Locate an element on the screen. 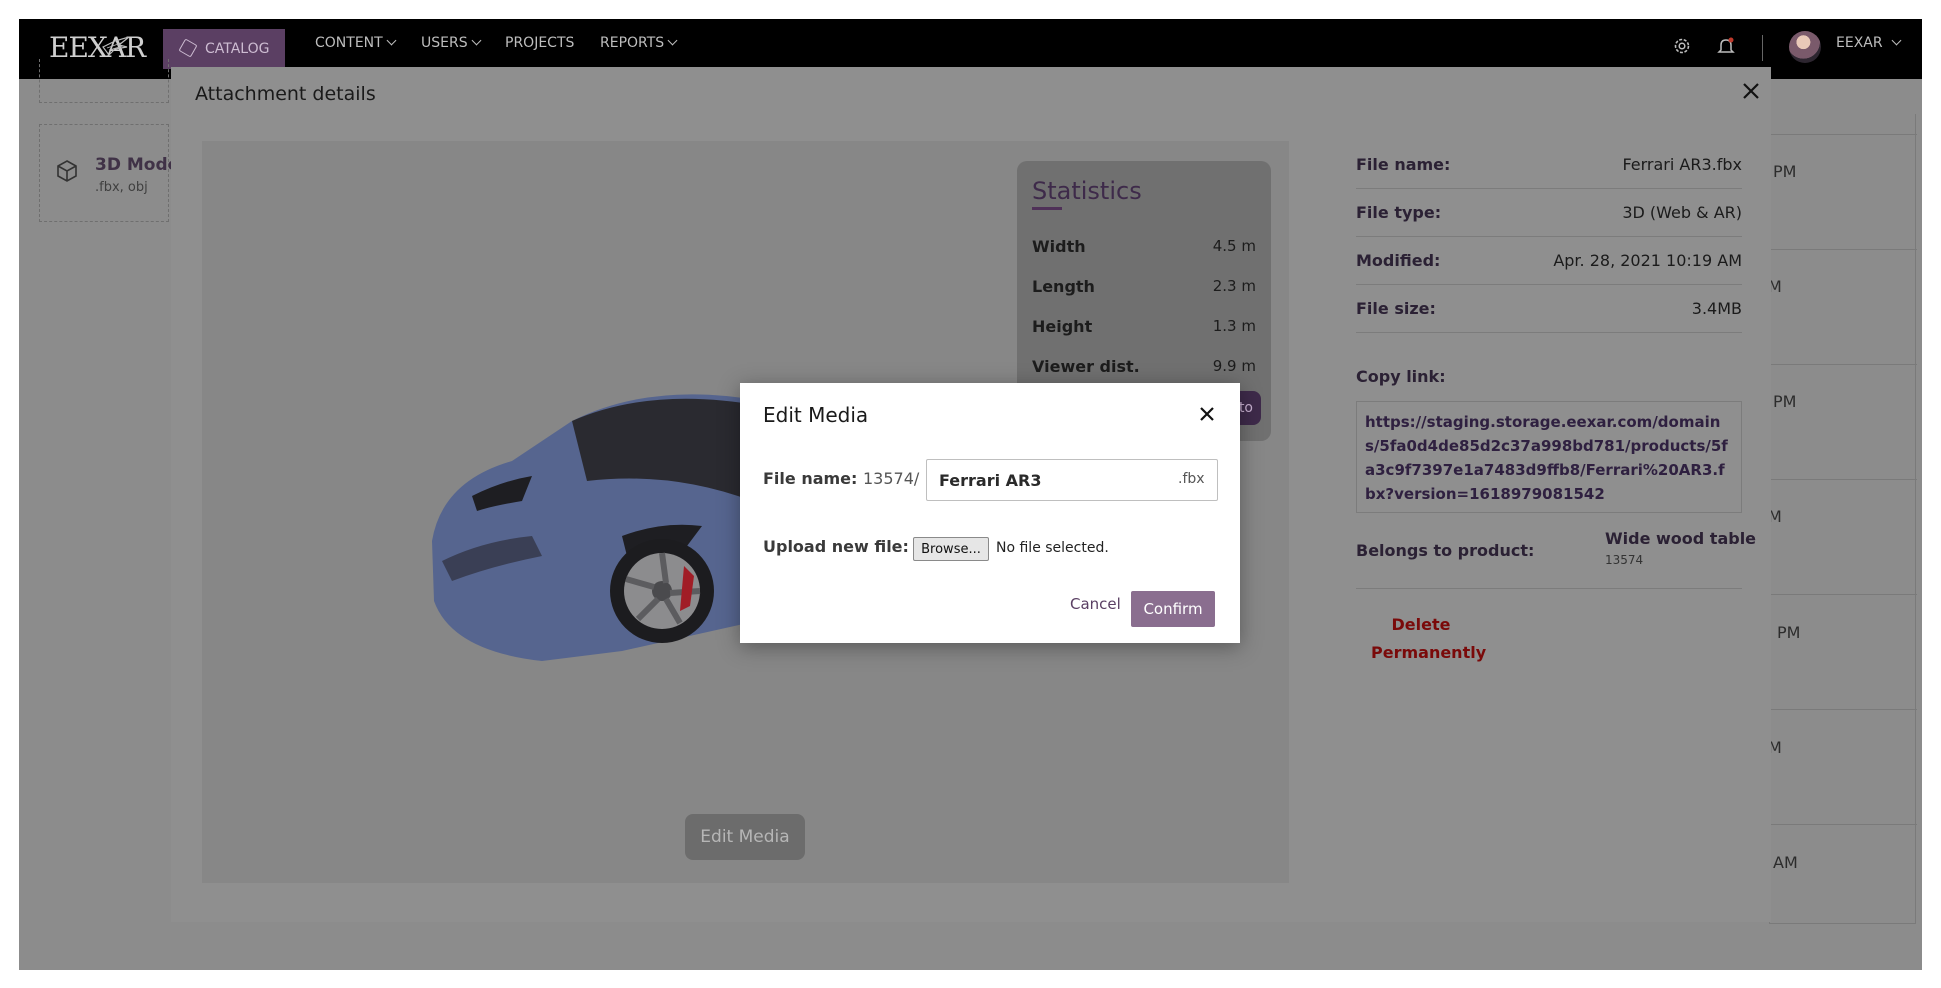  info-label: File name: is located at coordinates (1403, 164).